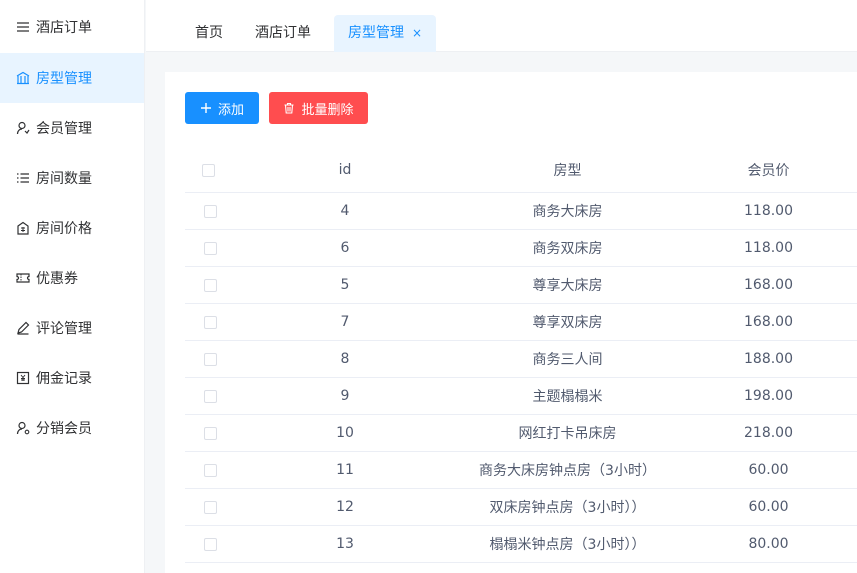 The width and height of the screenshot is (857, 573). I want to click on select-all-checkbox, so click(208, 170).